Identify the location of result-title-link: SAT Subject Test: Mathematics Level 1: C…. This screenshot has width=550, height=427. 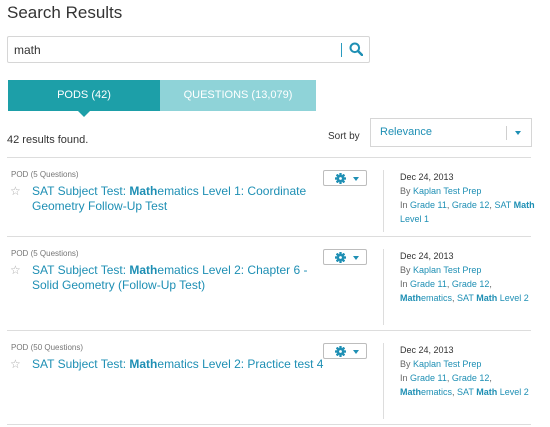
(182, 199).